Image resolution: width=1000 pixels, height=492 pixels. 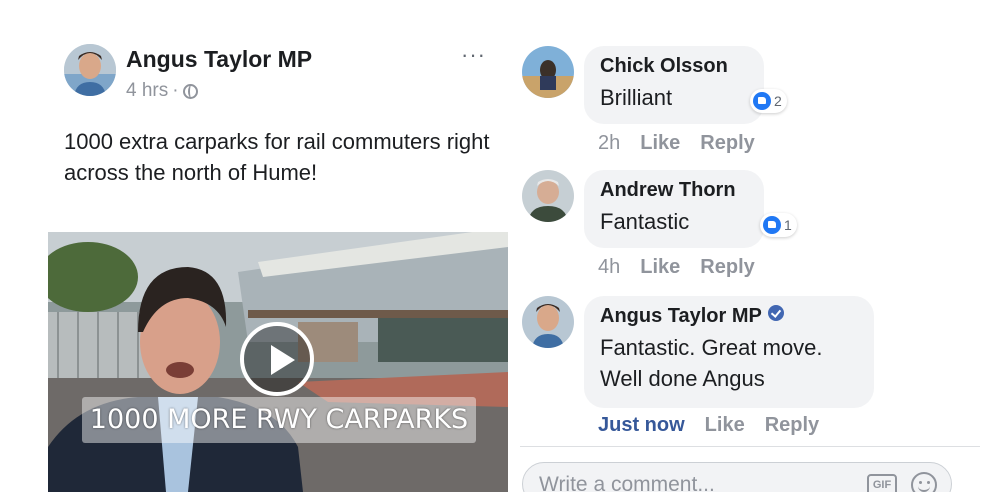 What do you see at coordinates (277, 359) in the screenshot?
I see `play-icon` at bounding box center [277, 359].